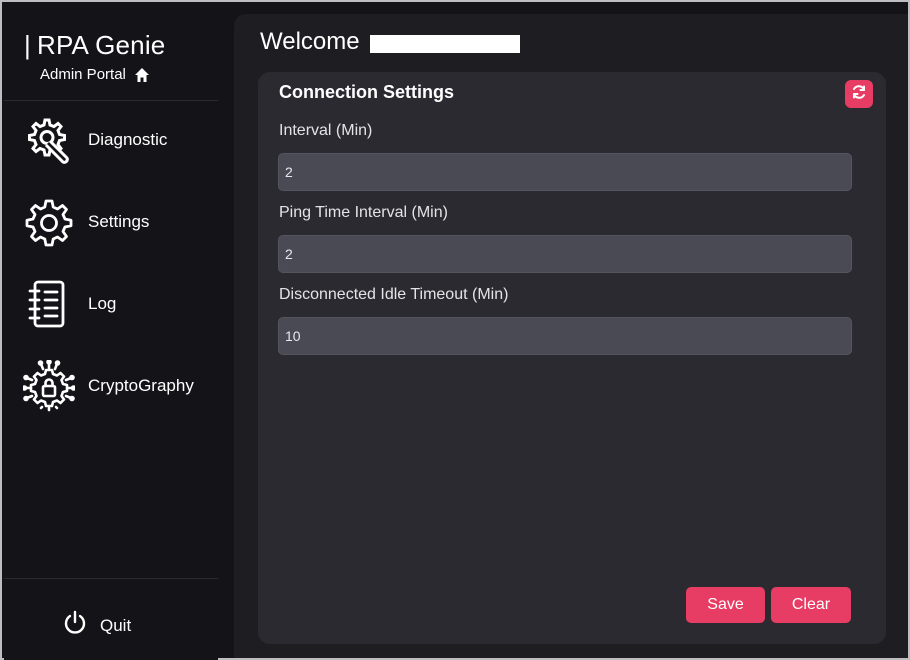 This screenshot has height=660, width=910. I want to click on interval-input, so click(565, 172).